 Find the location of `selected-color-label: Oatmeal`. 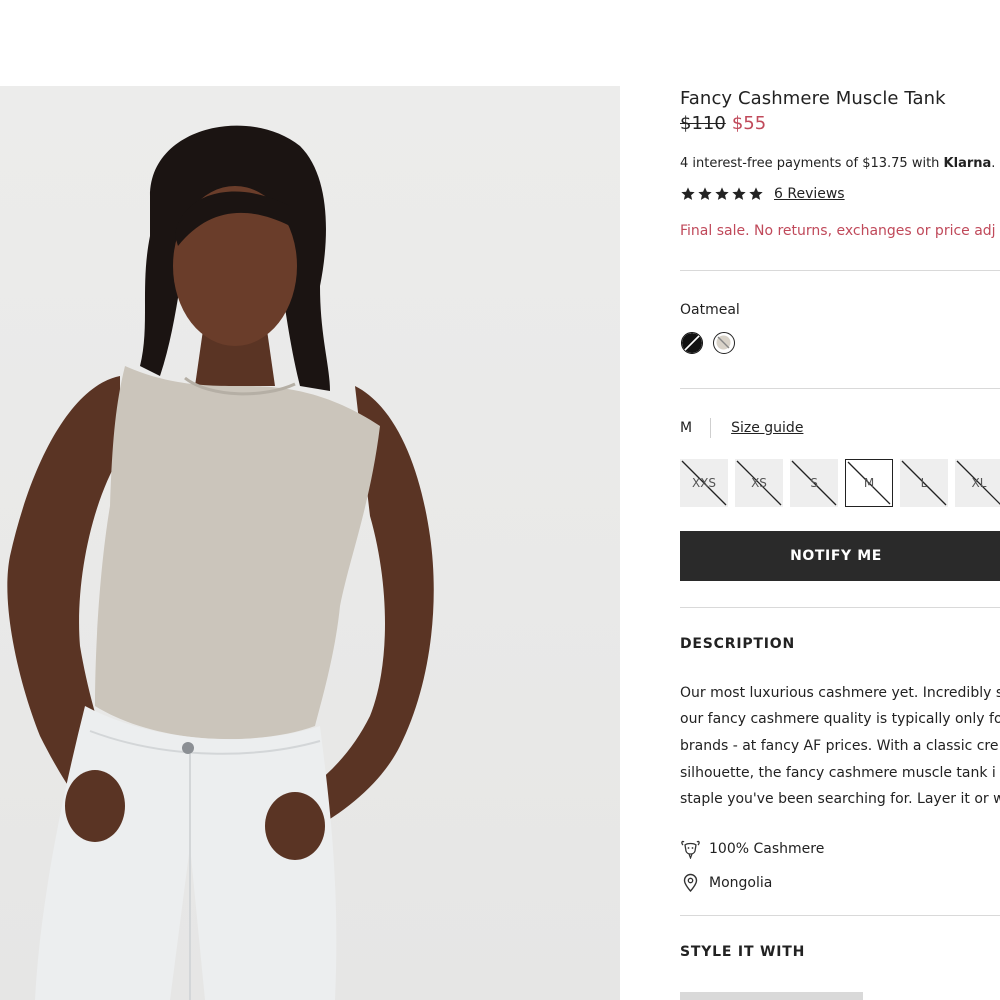

selected-color-label: Oatmeal is located at coordinates (710, 310).